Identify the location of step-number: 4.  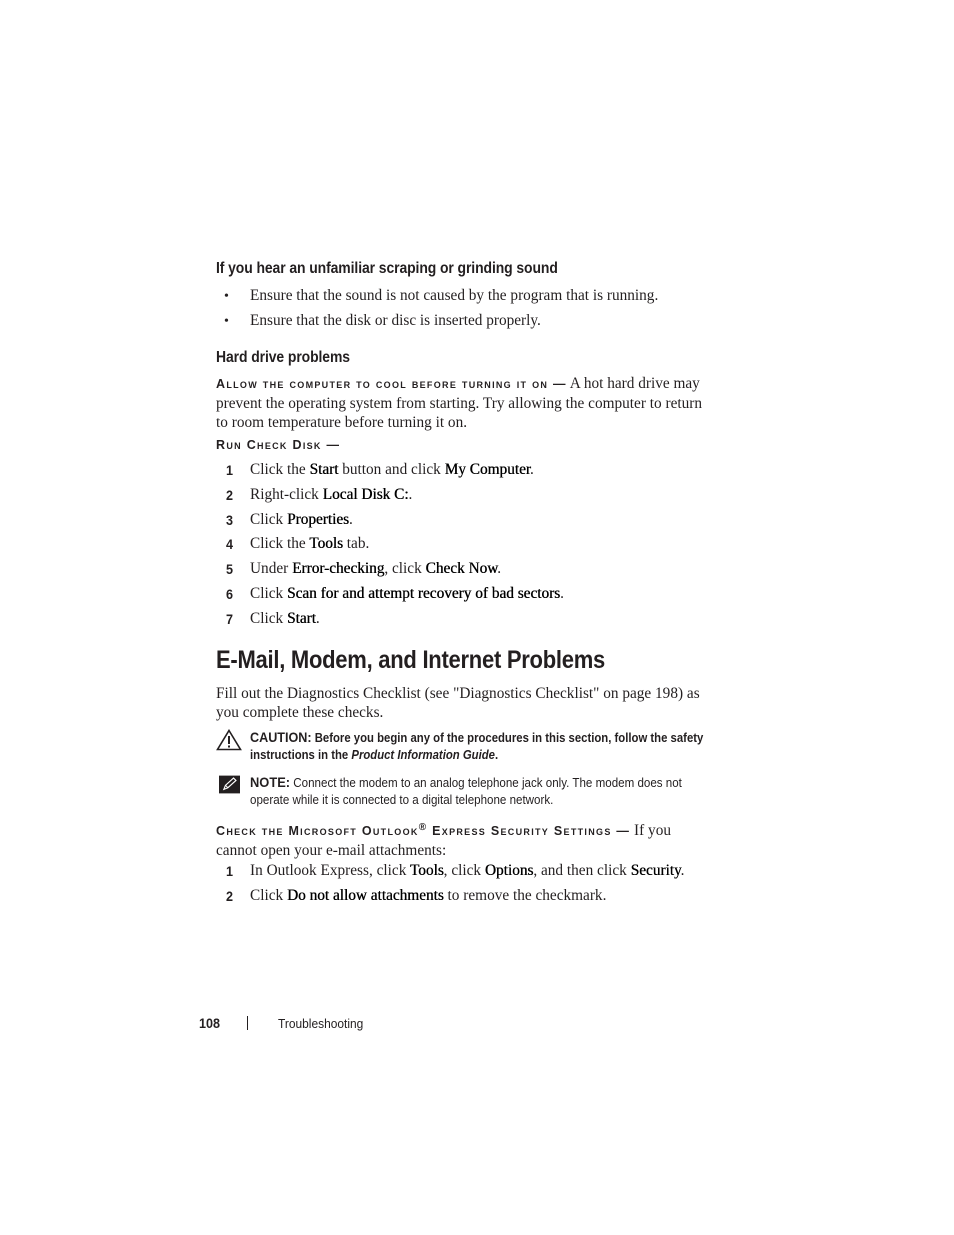
(230, 544).